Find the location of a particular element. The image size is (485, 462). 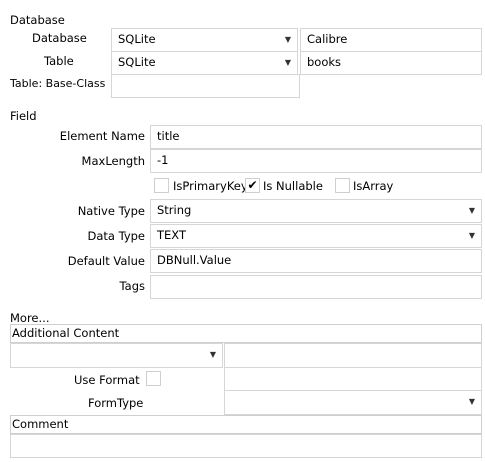

is-nullable-label: Is Nullable is located at coordinates (293, 186).